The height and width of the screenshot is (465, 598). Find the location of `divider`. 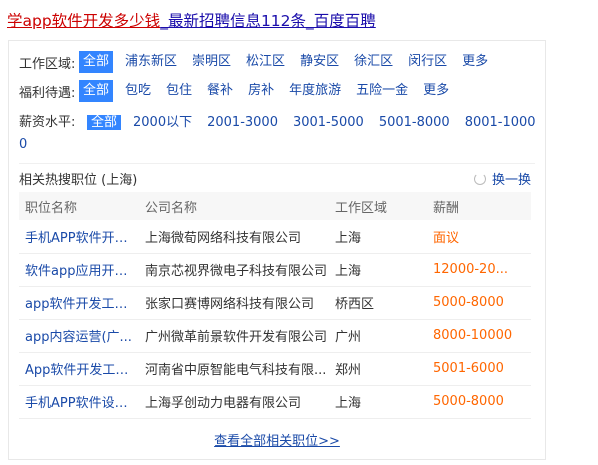

divider is located at coordinates (277, 163).